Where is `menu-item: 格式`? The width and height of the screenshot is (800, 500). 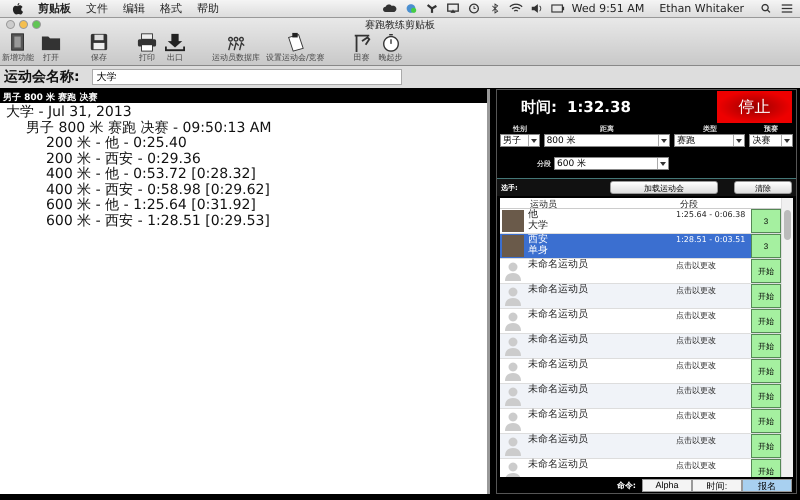 menu-item: 格式 is located at coordinates (171, 8).